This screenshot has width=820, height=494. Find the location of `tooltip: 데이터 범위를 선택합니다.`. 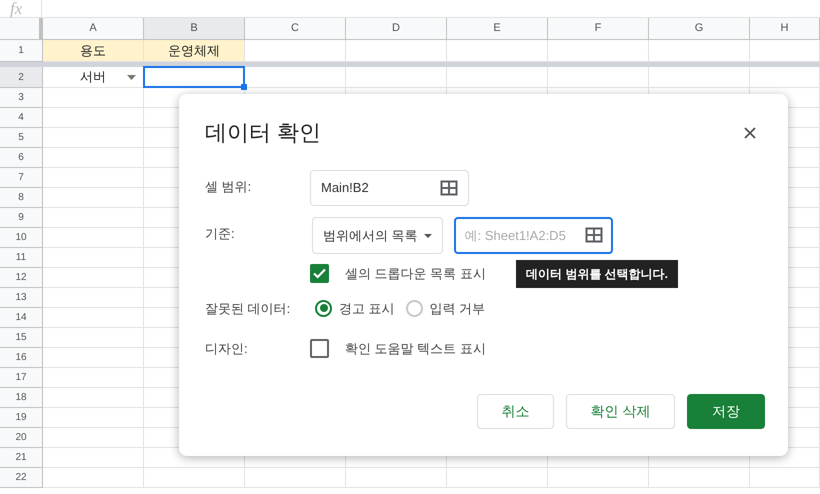

tooltip: 데이터 범위를 선택합니다. is located at coordinates (597, 274).